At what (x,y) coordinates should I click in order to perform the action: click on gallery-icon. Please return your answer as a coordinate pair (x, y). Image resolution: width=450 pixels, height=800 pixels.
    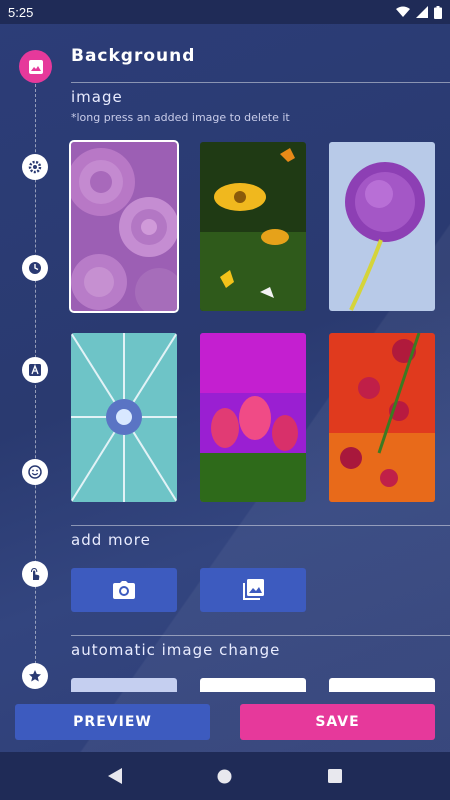
    Looking at the image, I should click on (253, 589).